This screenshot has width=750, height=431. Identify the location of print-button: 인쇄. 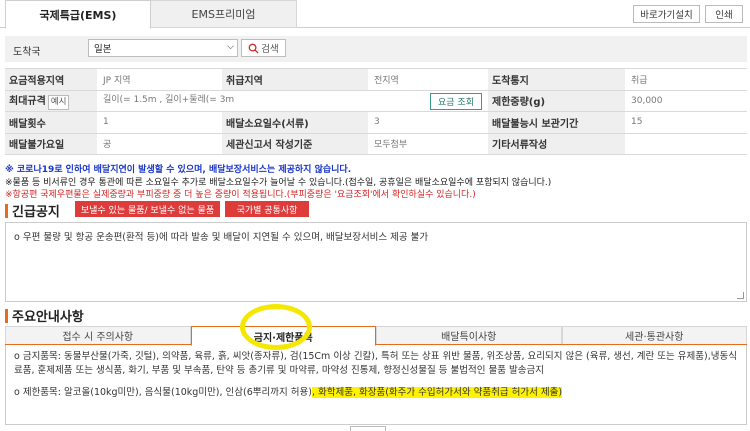
(724, 14).